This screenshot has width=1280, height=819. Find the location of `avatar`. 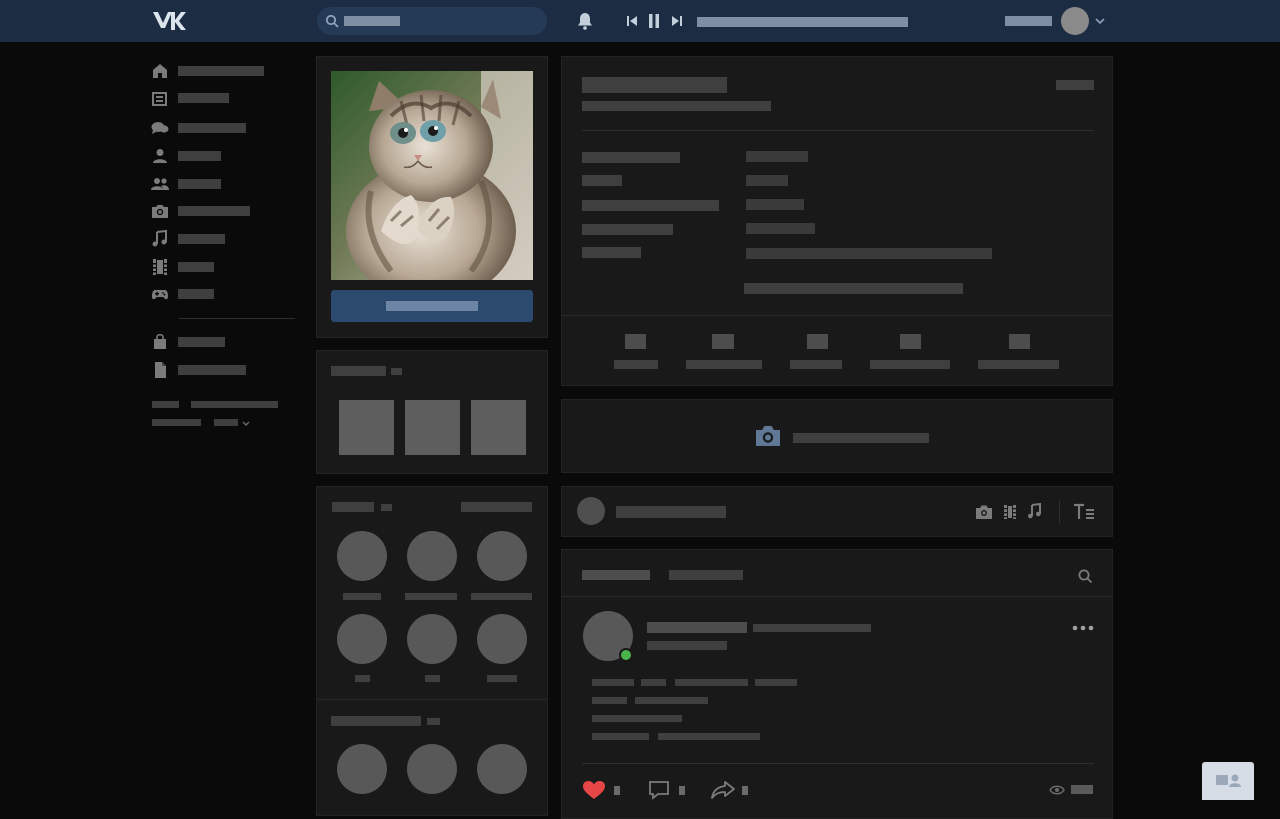

avatar is located at coordinates (1075, 21).